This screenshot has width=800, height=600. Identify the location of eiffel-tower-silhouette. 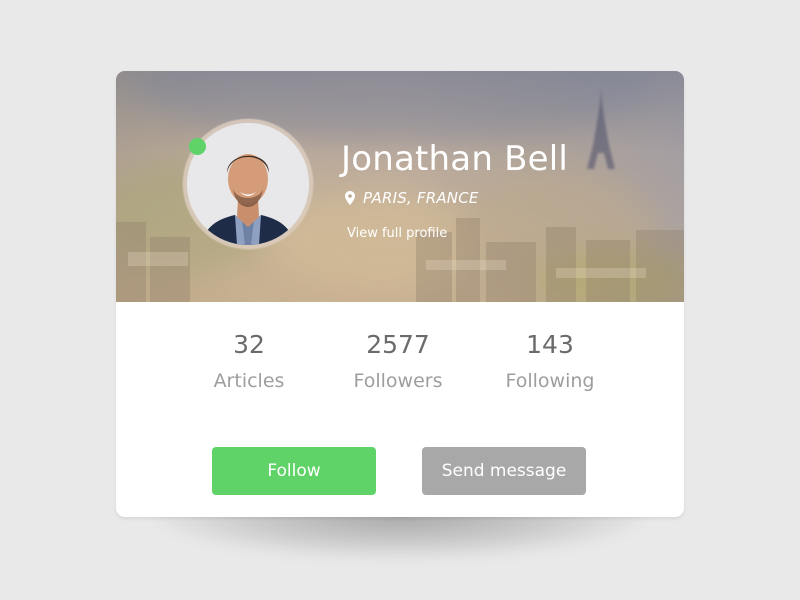
(601, 129).